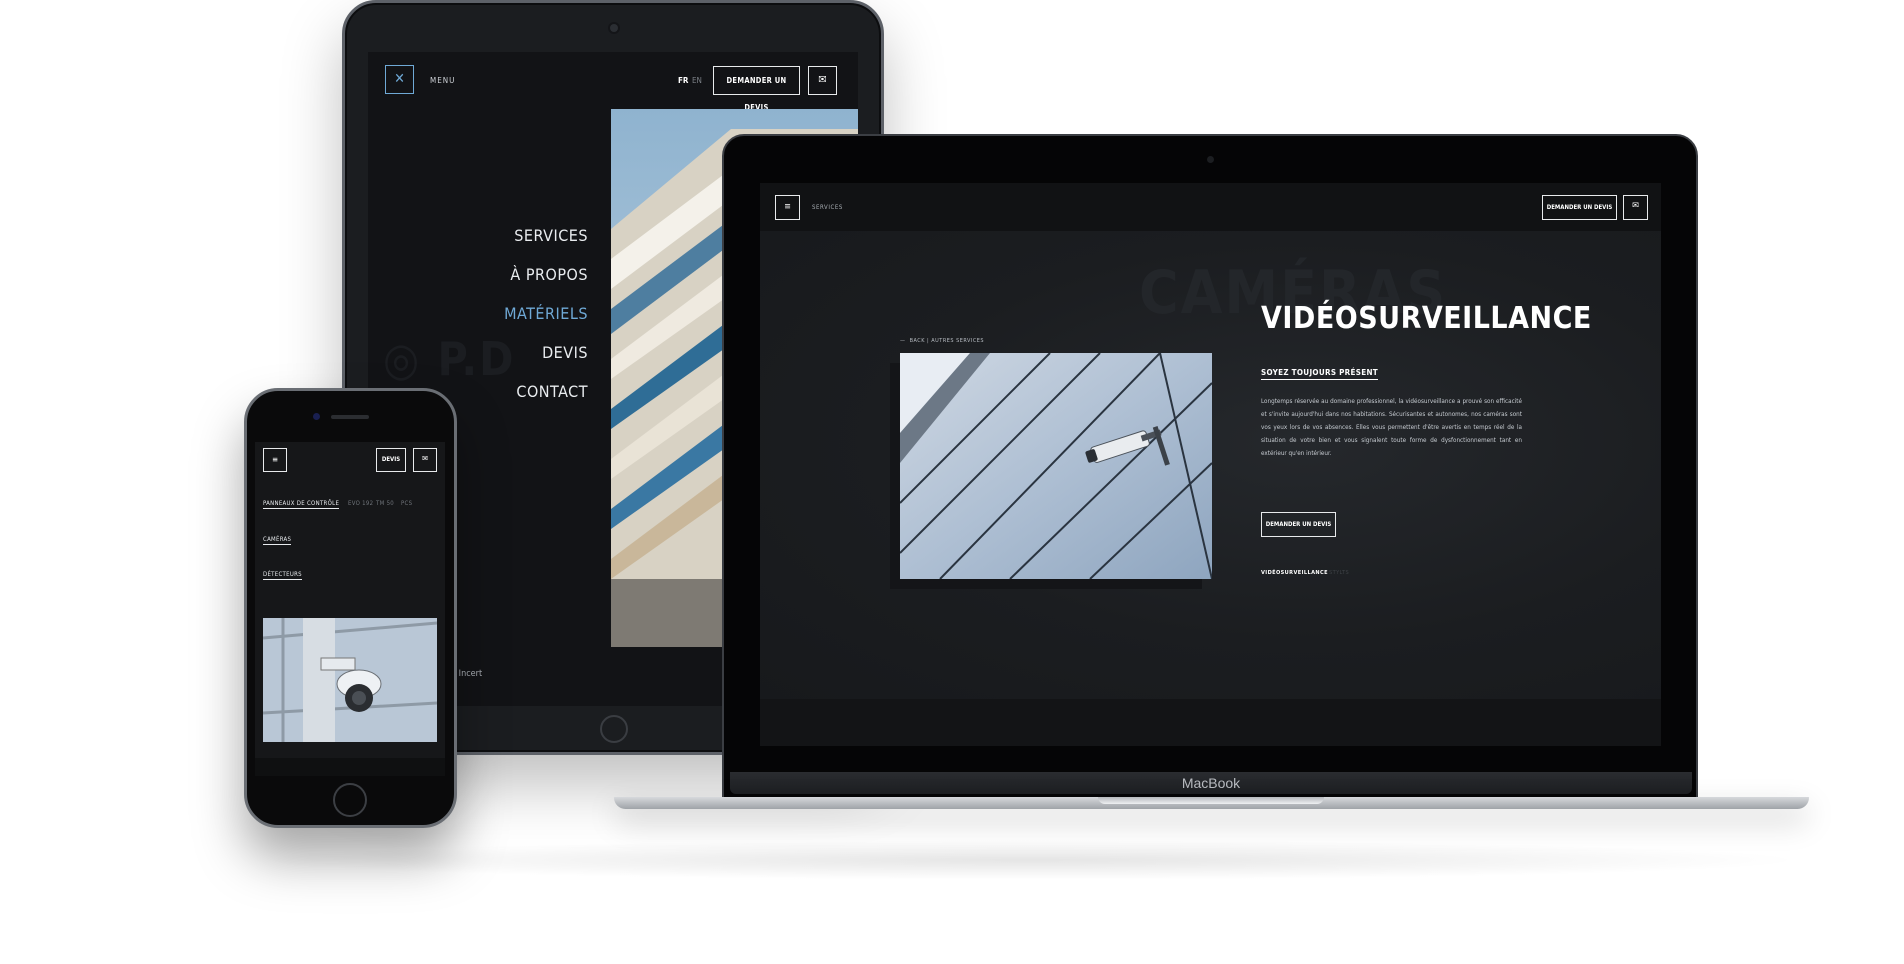  What do you see at coordinates (1210, 207) in the screenshot?
I see `top-navbar` at bounding box center [1210, 207].